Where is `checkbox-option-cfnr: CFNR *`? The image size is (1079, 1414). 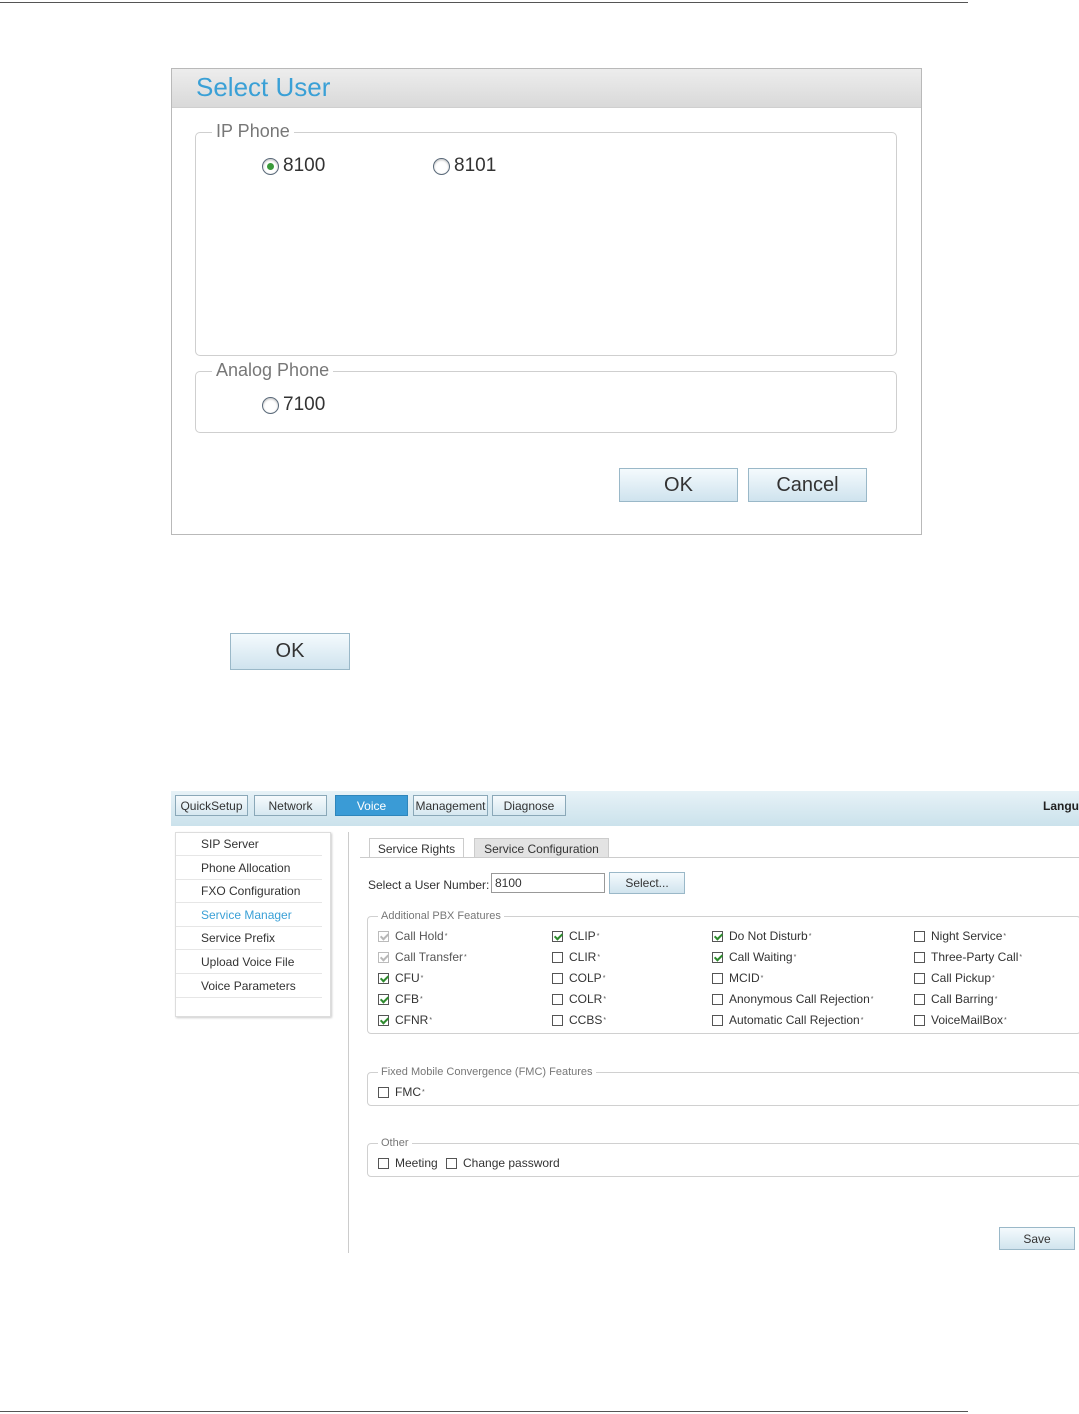 checkbox-option-cfnr: CFNR * is located at coordinates (405, 1020).